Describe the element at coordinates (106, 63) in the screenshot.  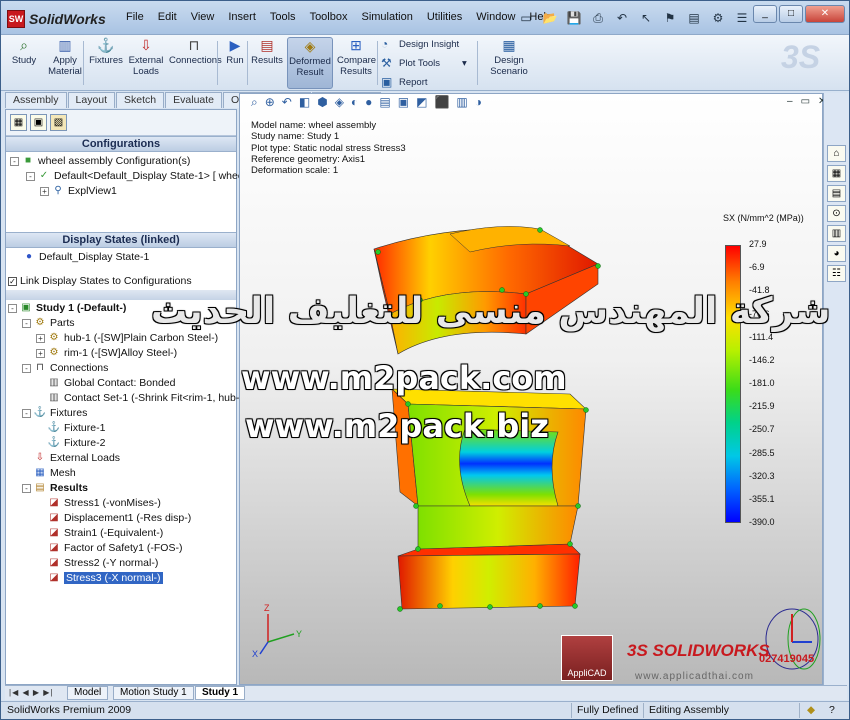
I see `fixtures-button: ⚓ Fixtures` at that location.